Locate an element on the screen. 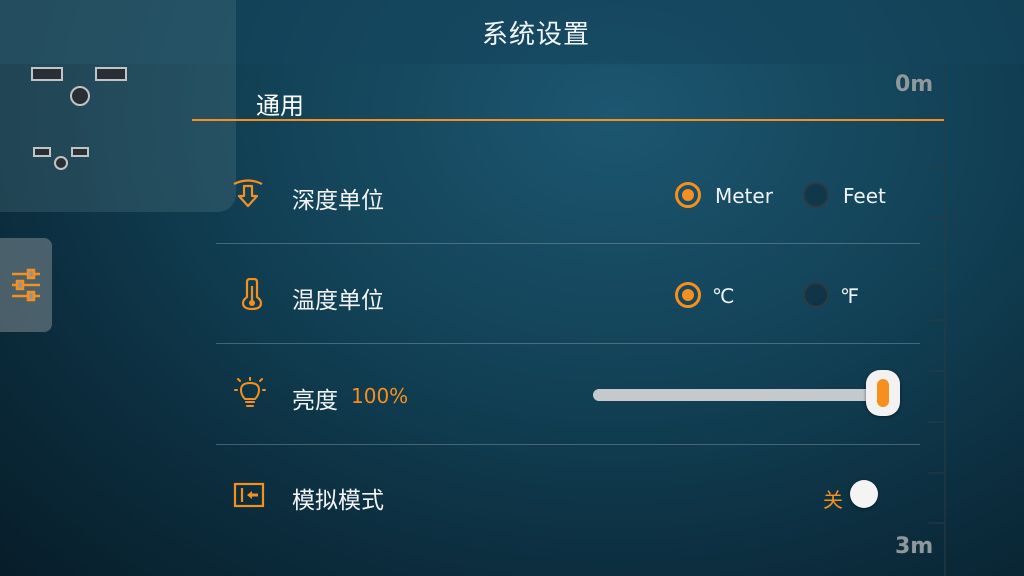  temperature-unit-celsius-radio is located at coordinates (688, 295).